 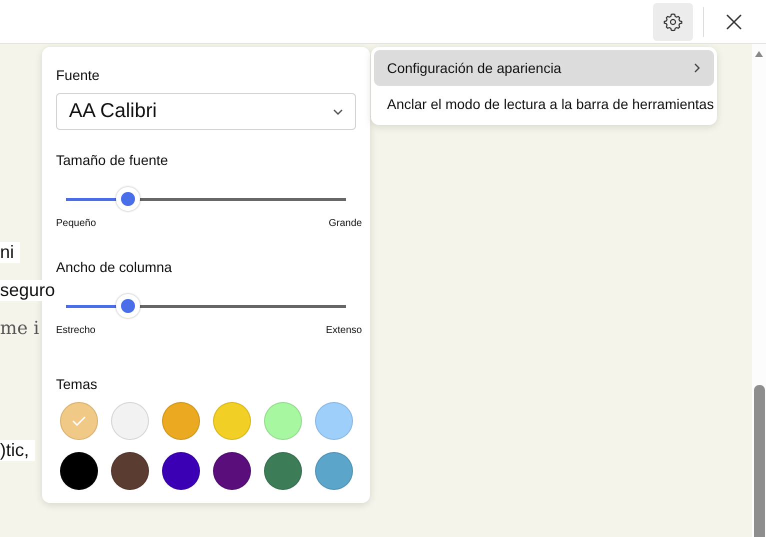 What do you see at coordinates (10, 252) in the screenshot?
I see `document-text: ni` at bounding box center [10, 252].